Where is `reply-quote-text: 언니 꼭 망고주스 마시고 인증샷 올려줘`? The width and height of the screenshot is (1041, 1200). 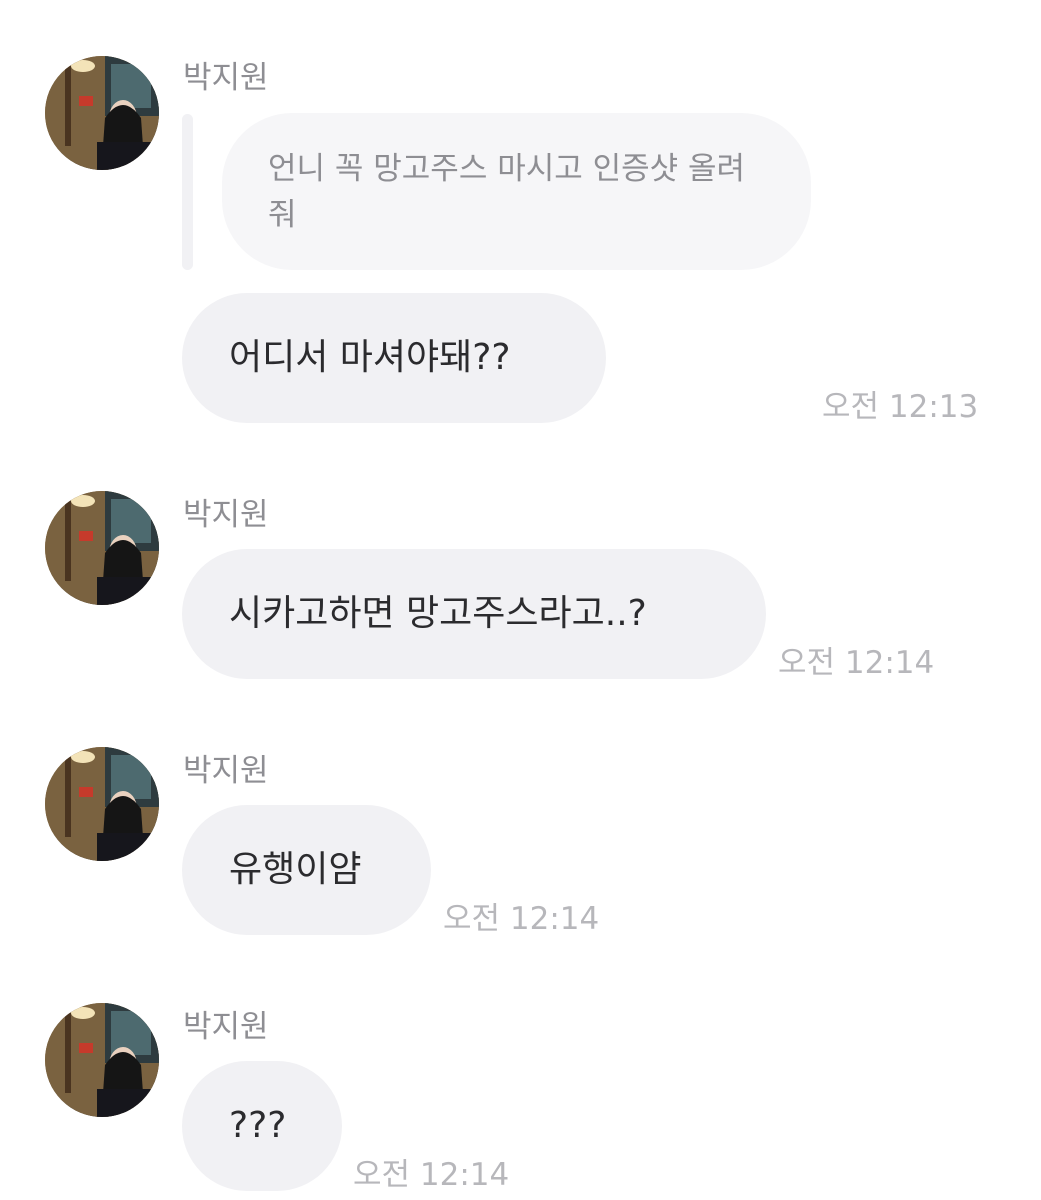
reply-quote-text: 언니 꼭 망고주스 마시고 인증샷 올려줘 is located at coordinates (507, 192).